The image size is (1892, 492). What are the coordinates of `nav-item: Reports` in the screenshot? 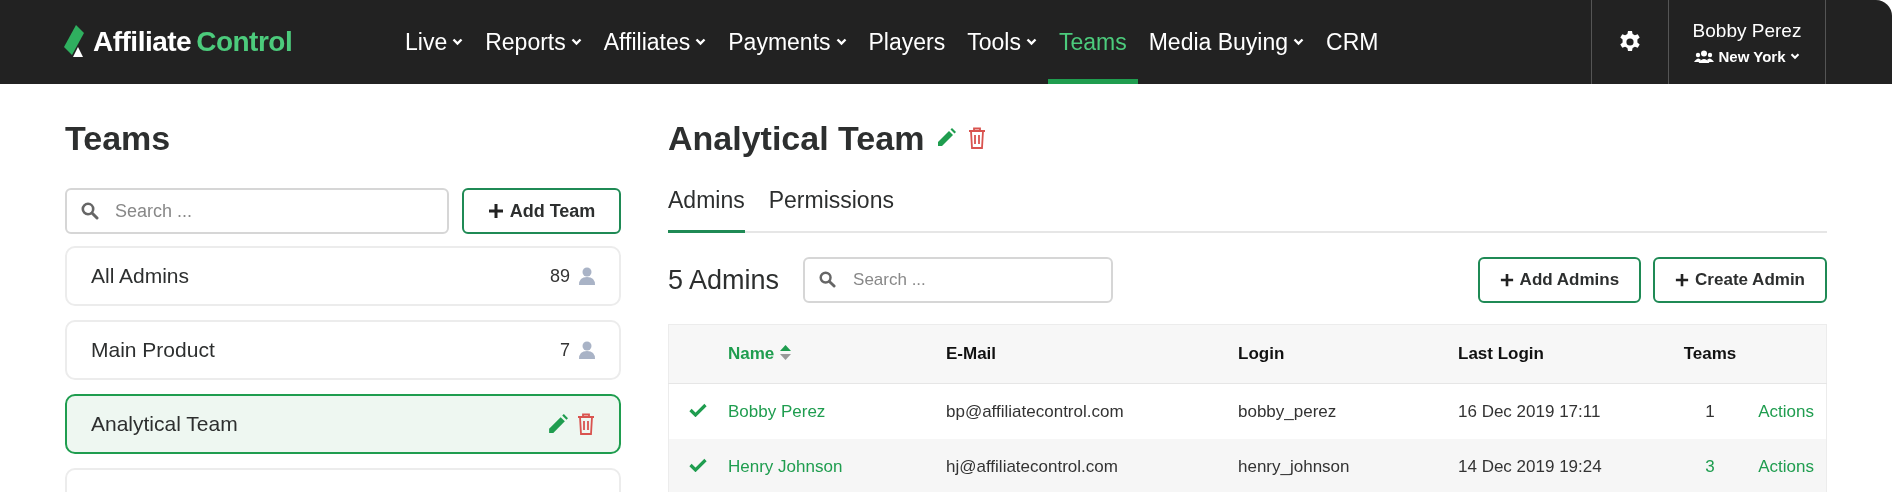 It's located at (533, 42).